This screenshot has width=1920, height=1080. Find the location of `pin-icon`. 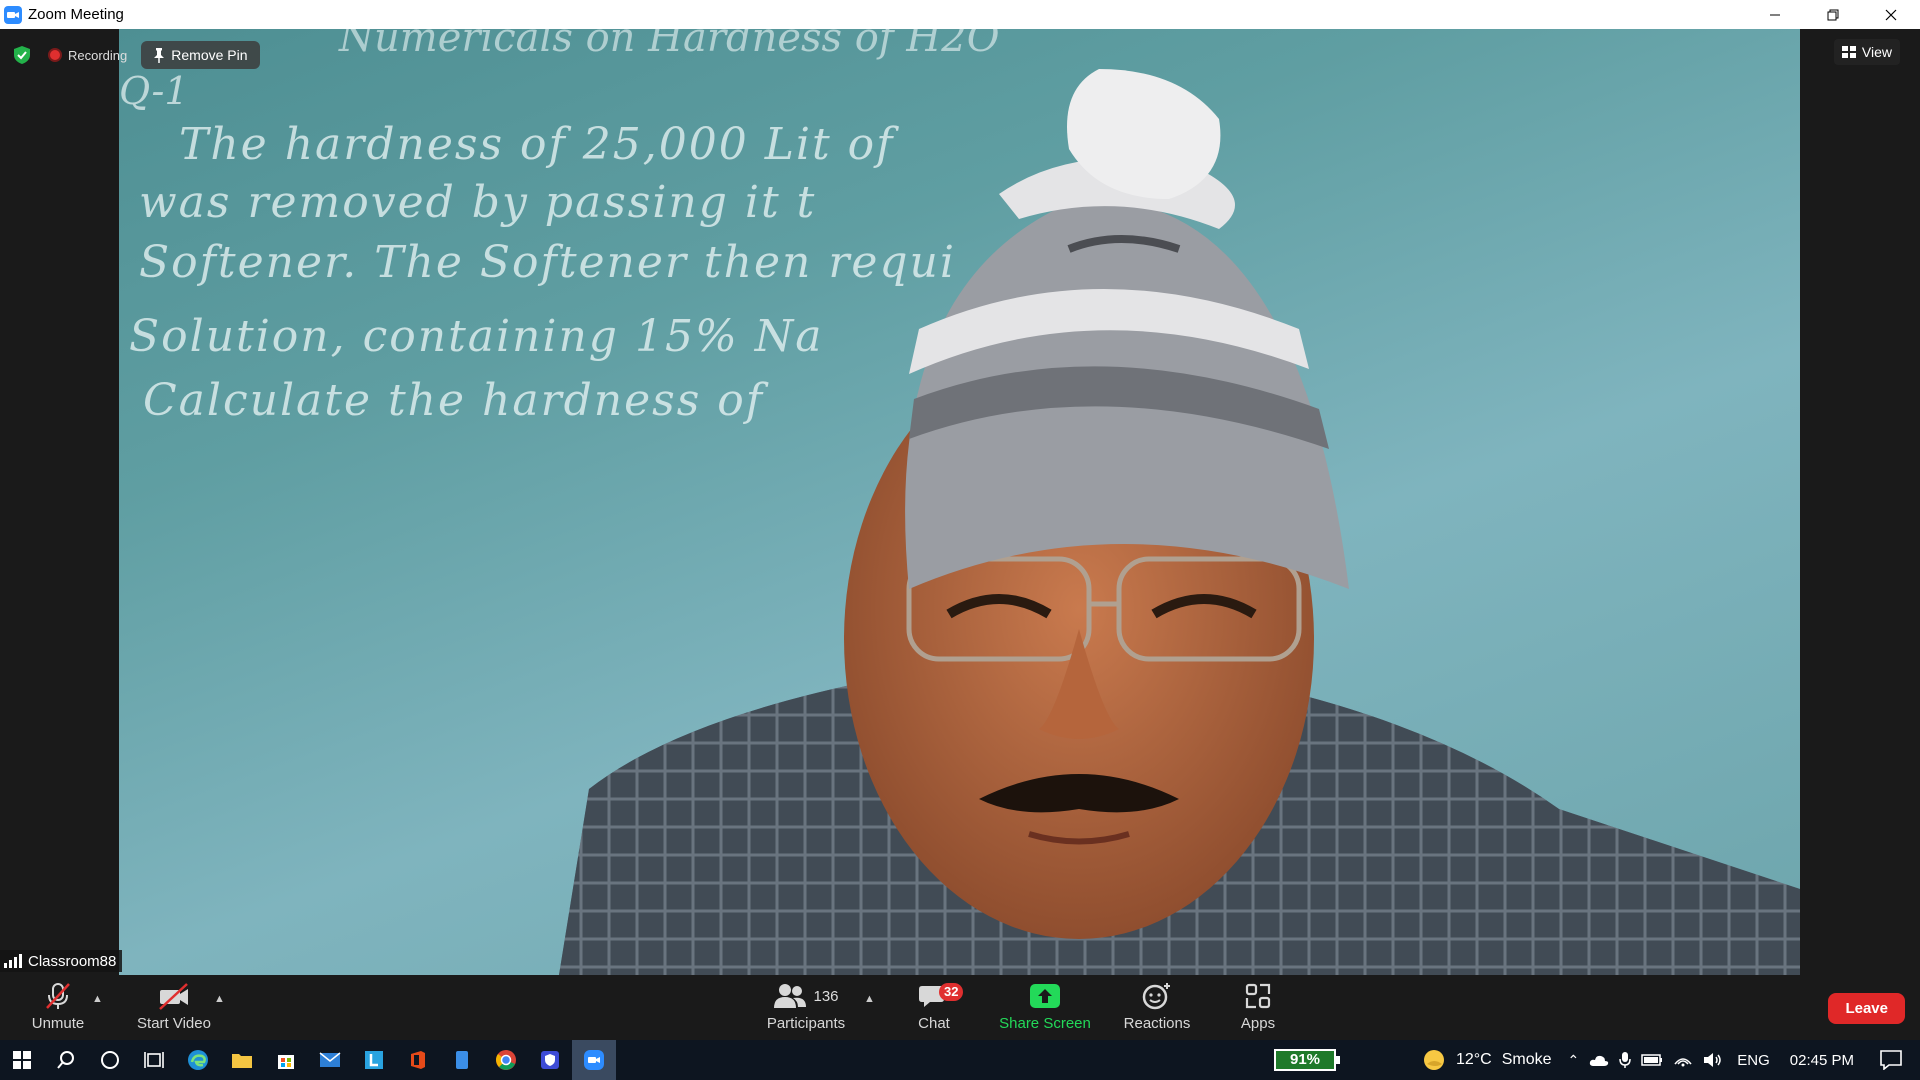

pin-icon is located at coordinates (159, 55).